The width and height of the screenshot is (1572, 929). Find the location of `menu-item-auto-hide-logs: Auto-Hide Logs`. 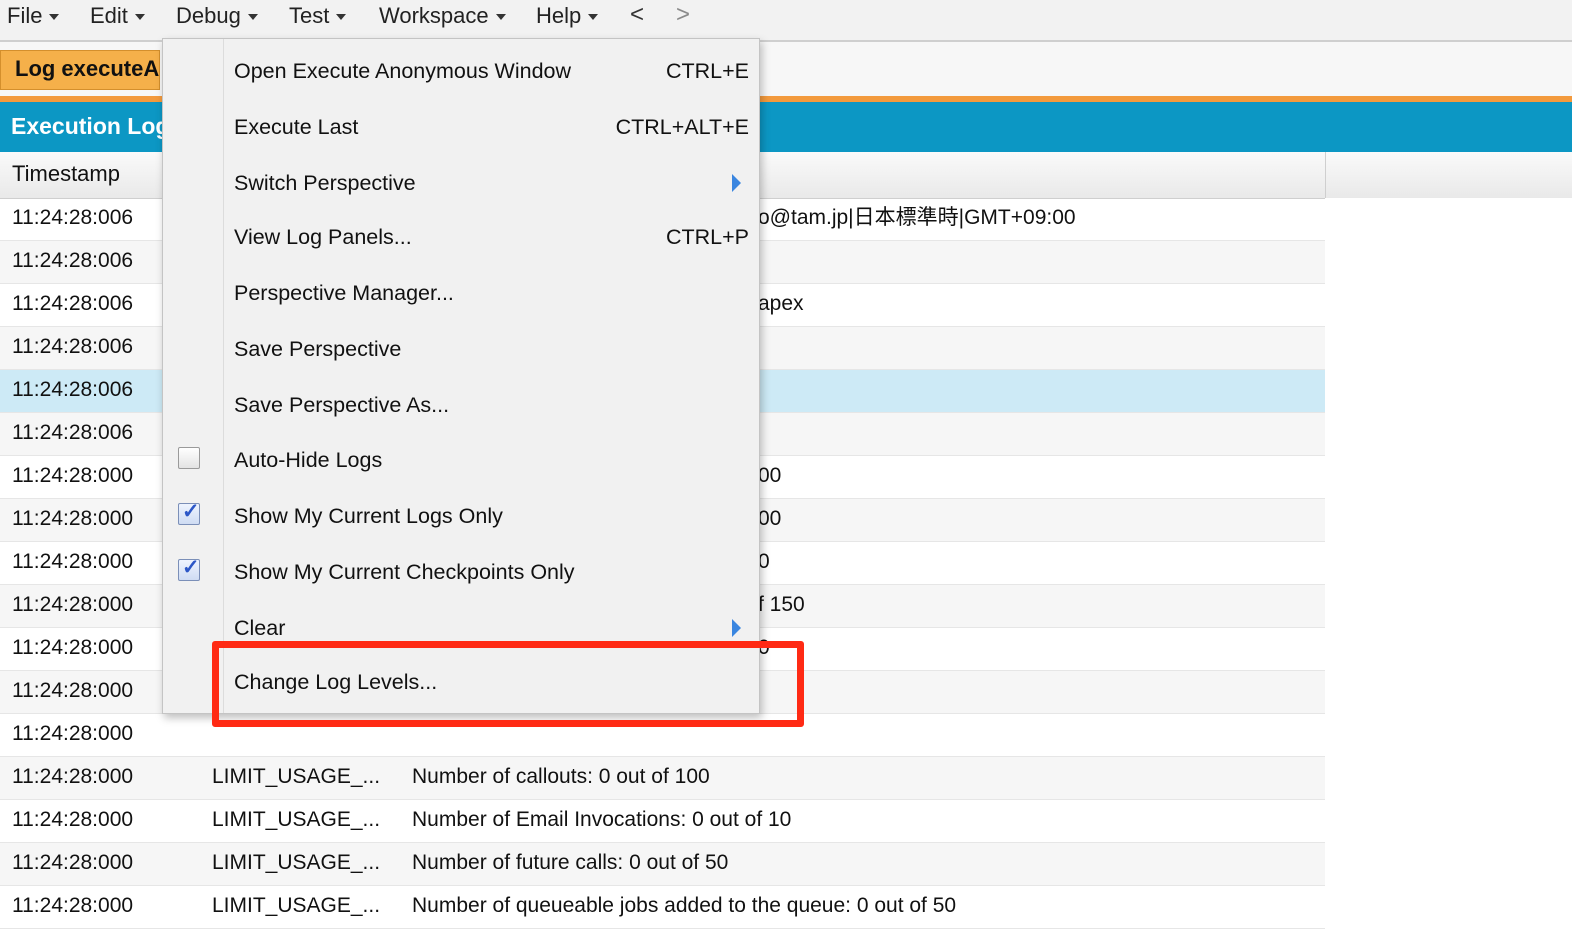

menu-item-auto-hide-logs: Auto-Hide Logs is located at coordinates (461, 460).